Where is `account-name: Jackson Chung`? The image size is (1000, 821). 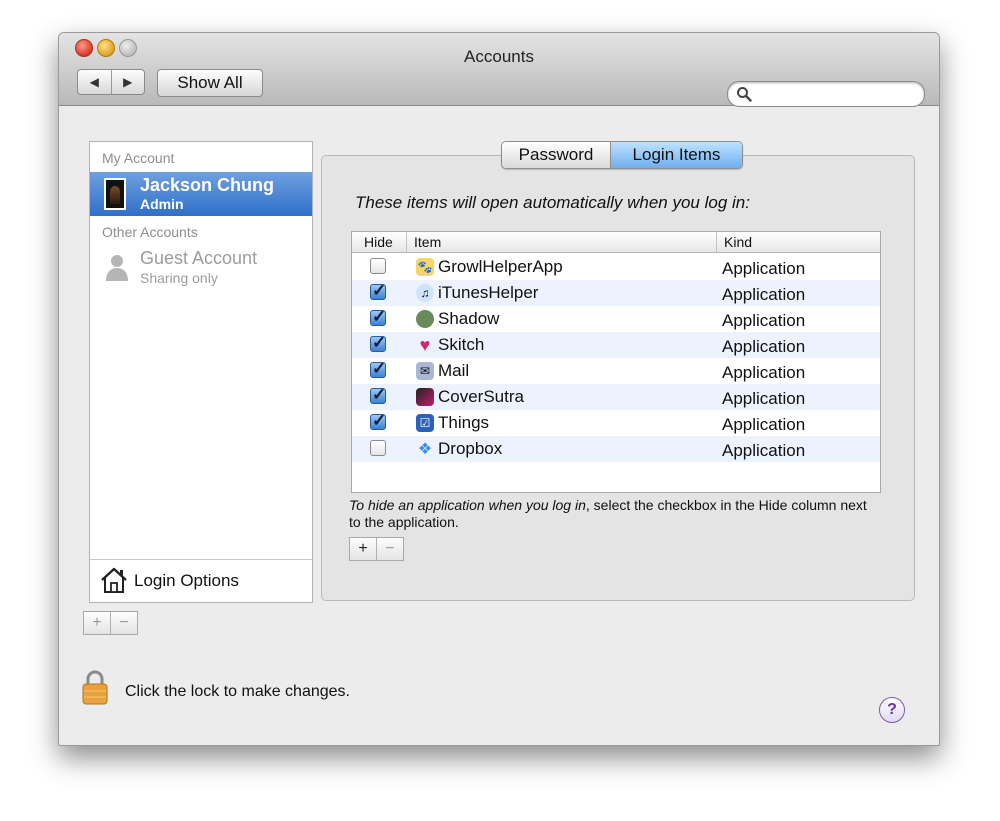
account-name: Jackson Chung is located at coordinates (207, 185).